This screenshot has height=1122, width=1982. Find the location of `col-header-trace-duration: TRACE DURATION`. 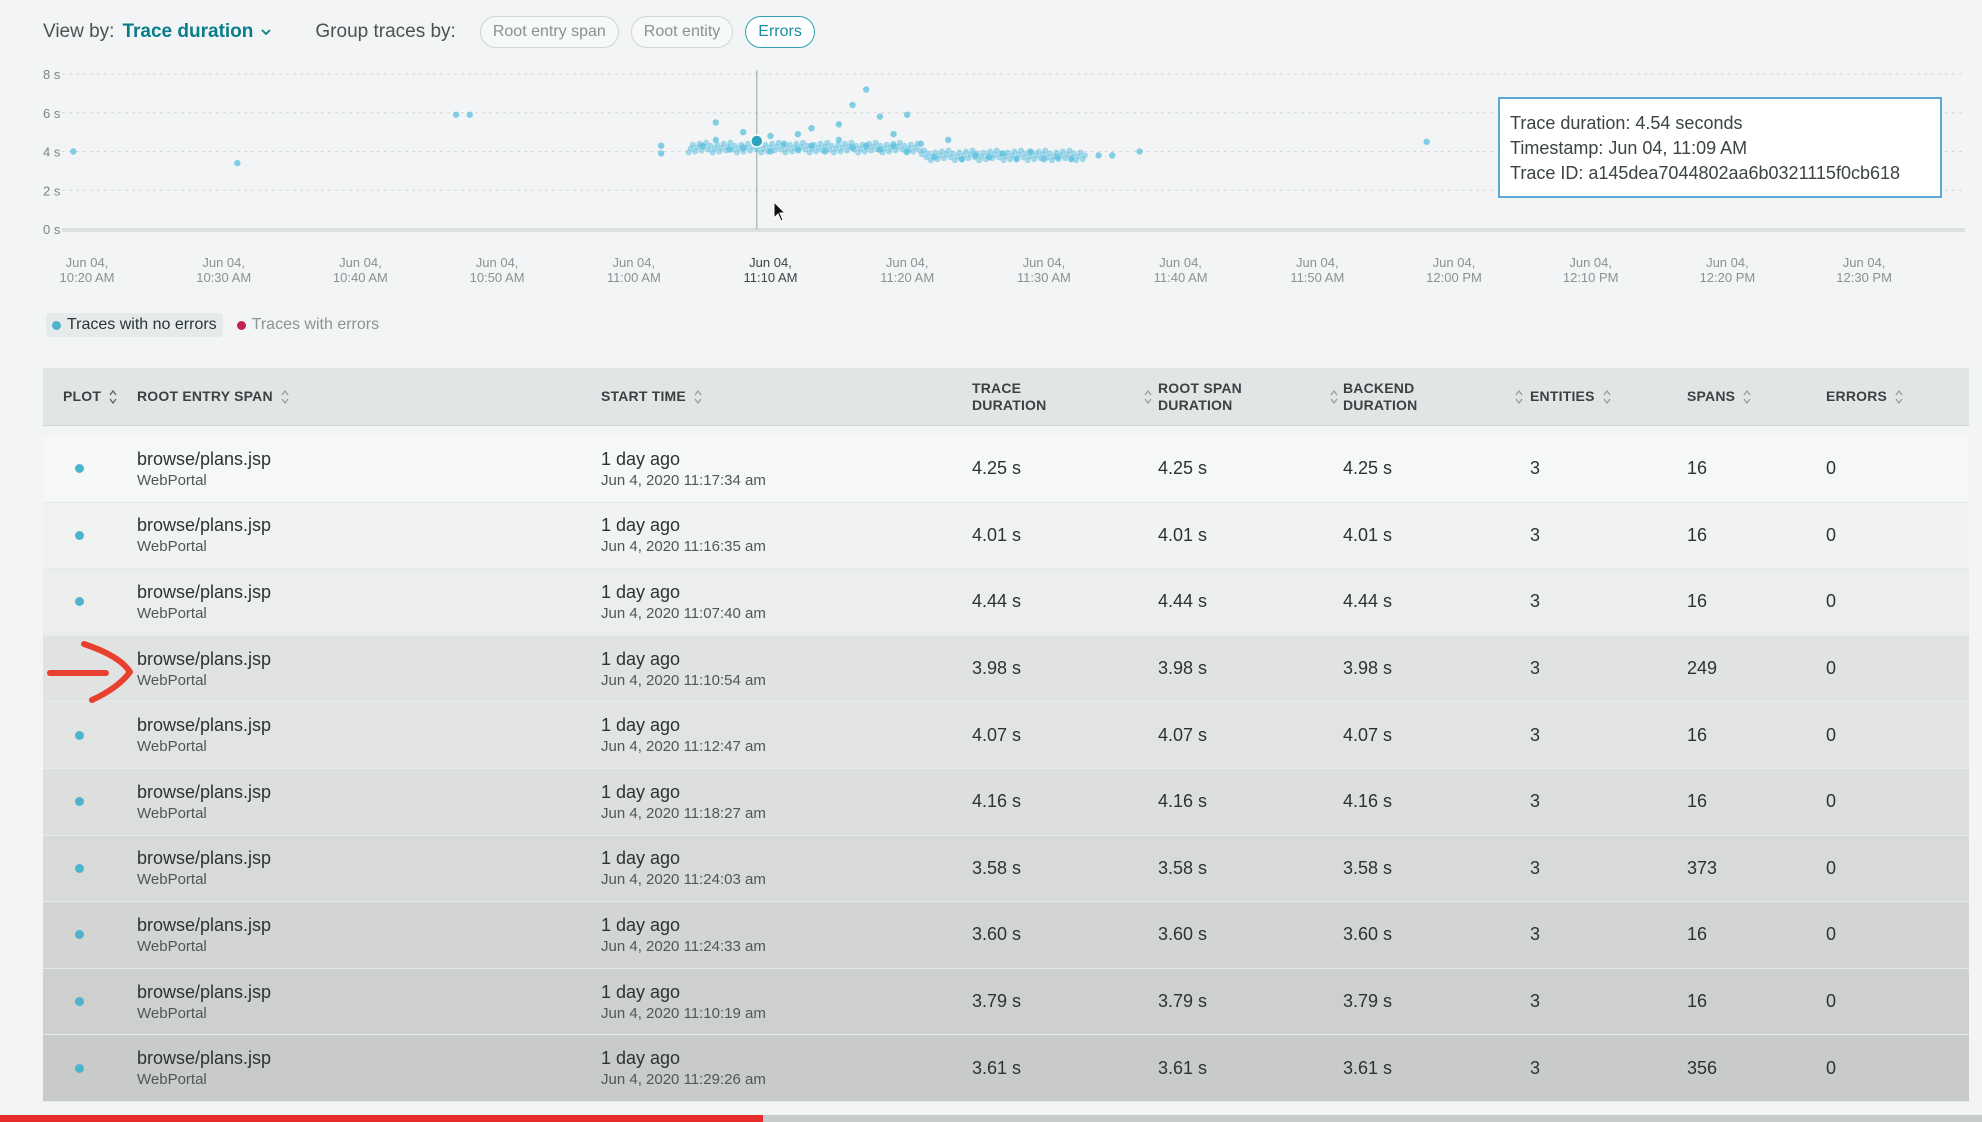

col-header-trace-duration: TRACE DURATION is located at coordinates (1062, 397).